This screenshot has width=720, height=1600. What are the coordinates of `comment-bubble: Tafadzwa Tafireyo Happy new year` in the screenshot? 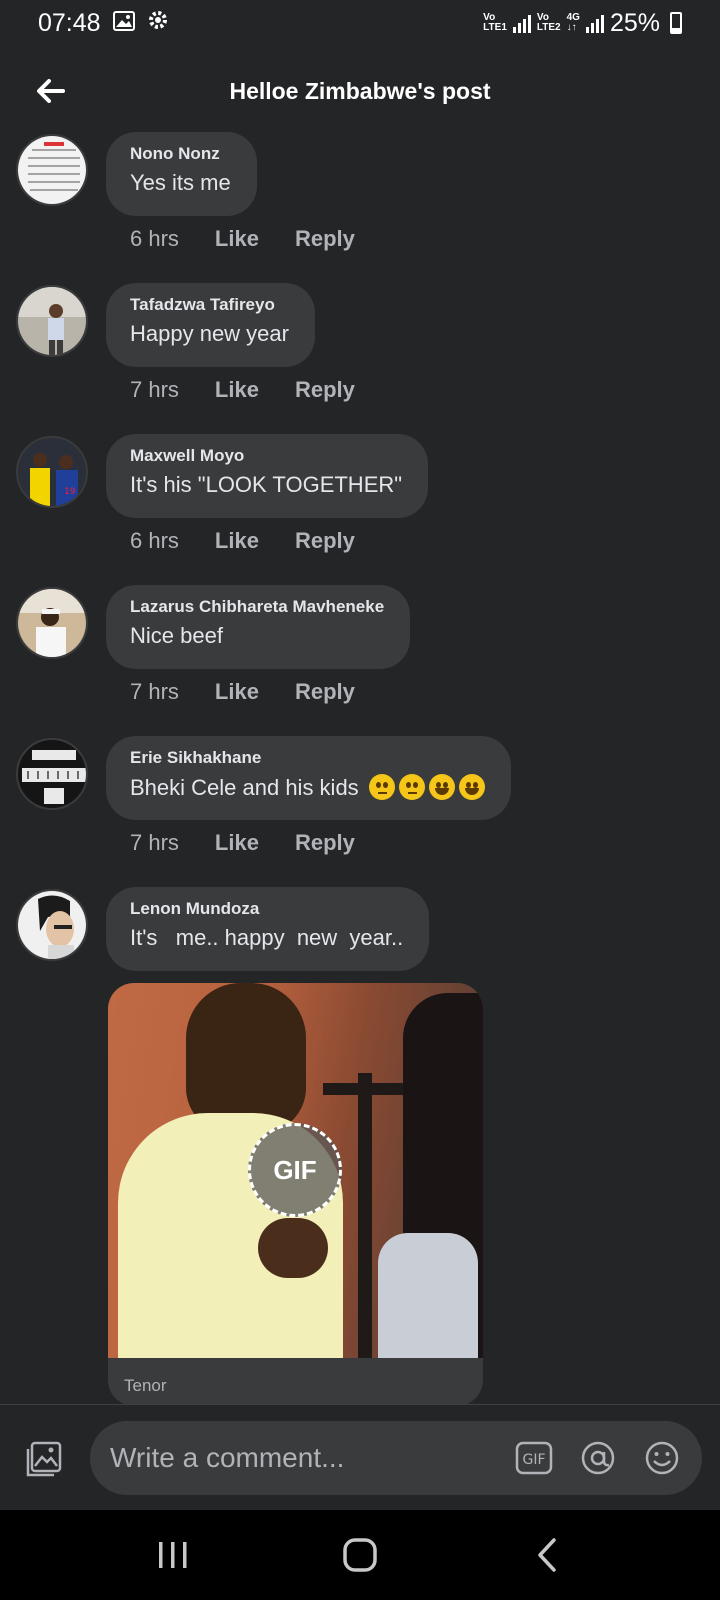 It's located at (210, 325).